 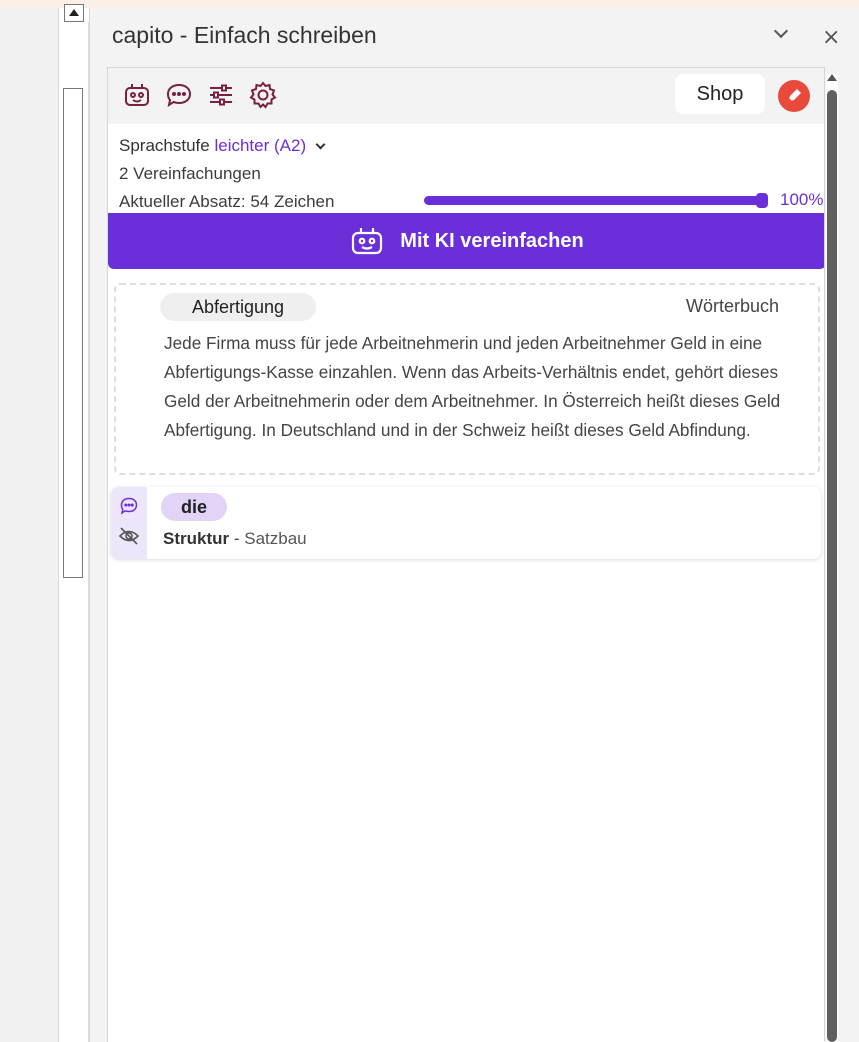 What do you see at coordinates (73, 333) in the screenshot?
I see `document-scrollbar-thumb` at bounding box center [73, 333].